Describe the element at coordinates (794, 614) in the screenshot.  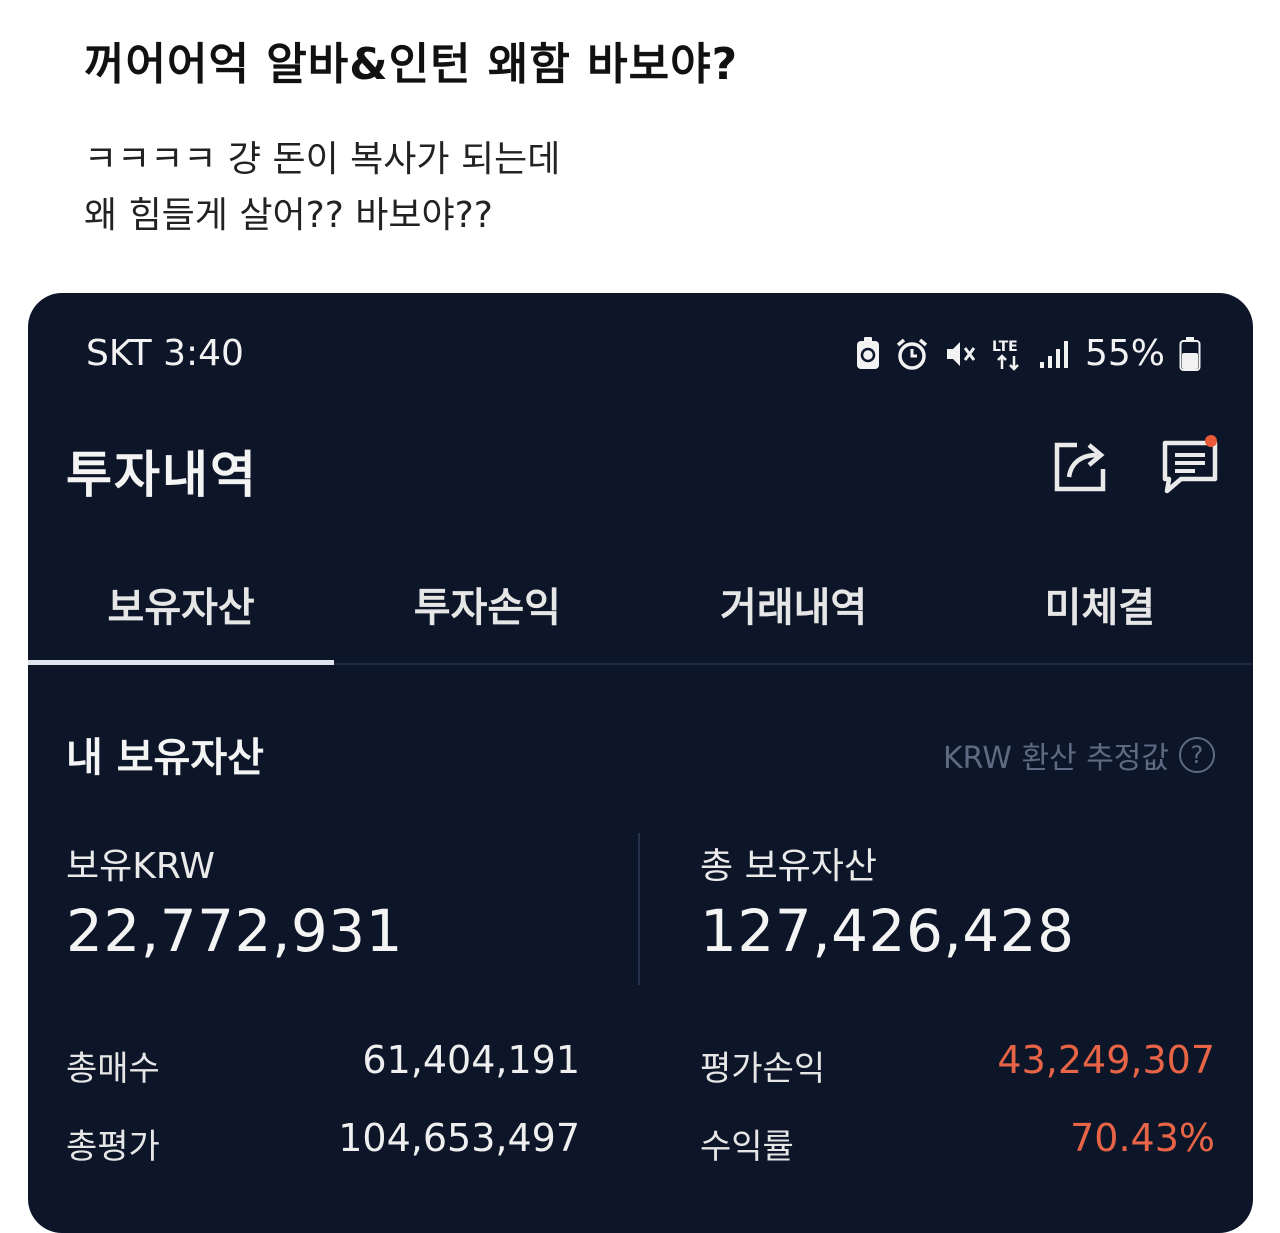
I see `tab-history: 거래내역` at that location.